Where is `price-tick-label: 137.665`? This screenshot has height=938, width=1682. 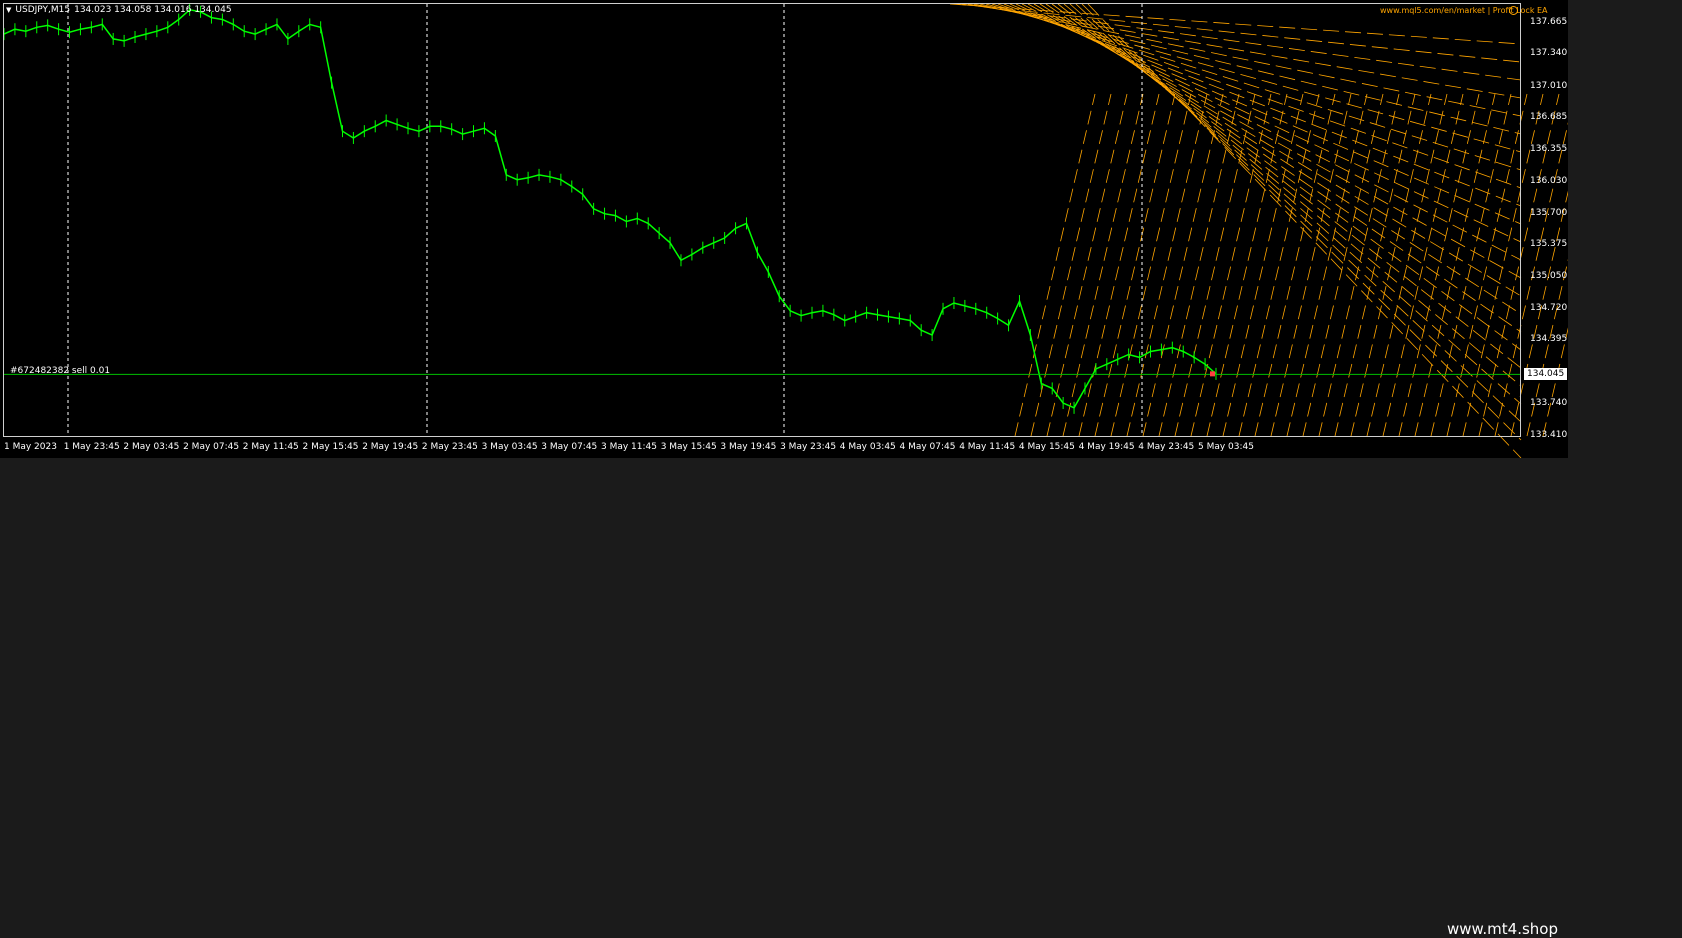 price-tick-label: 137.665 is located at coordinates (1549, 21).